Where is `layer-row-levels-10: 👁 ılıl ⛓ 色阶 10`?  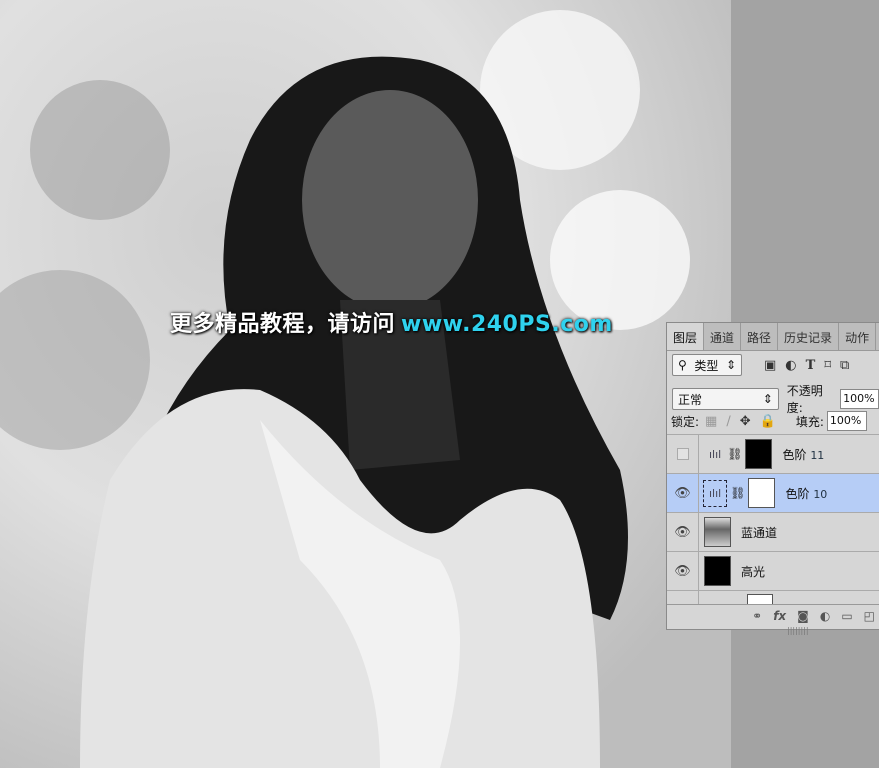 layer-row-levels-10: 👁 ılıl ⛓ 色阶 10 is located at coordinates (773, 492).